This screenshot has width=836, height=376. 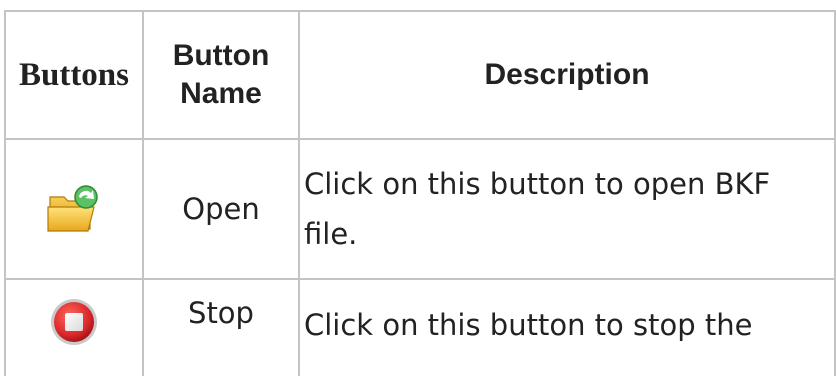 I want to click on description-open: Click on this button to open BKF file., so click(x=537, y=209).